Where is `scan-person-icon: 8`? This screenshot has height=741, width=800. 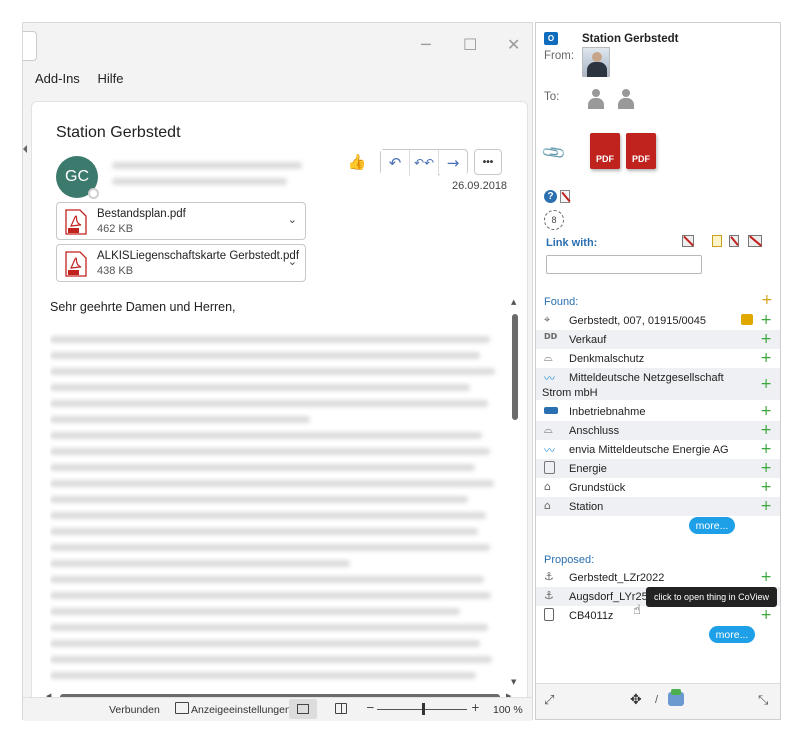 scan-person-icon: 8 is located at coordinates (554, 220).